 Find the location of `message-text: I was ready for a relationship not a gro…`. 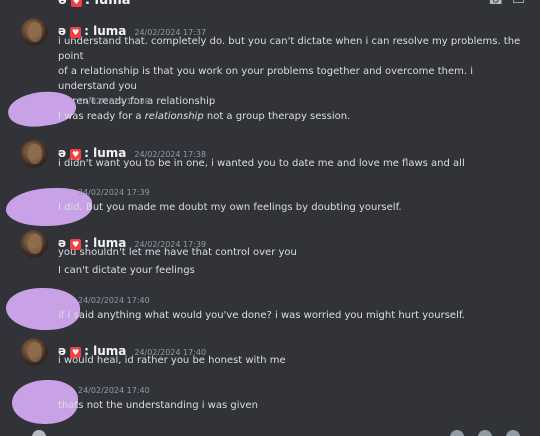

message-text: I was ready for a relationship not a gro… is located at coordinates (204, 116).